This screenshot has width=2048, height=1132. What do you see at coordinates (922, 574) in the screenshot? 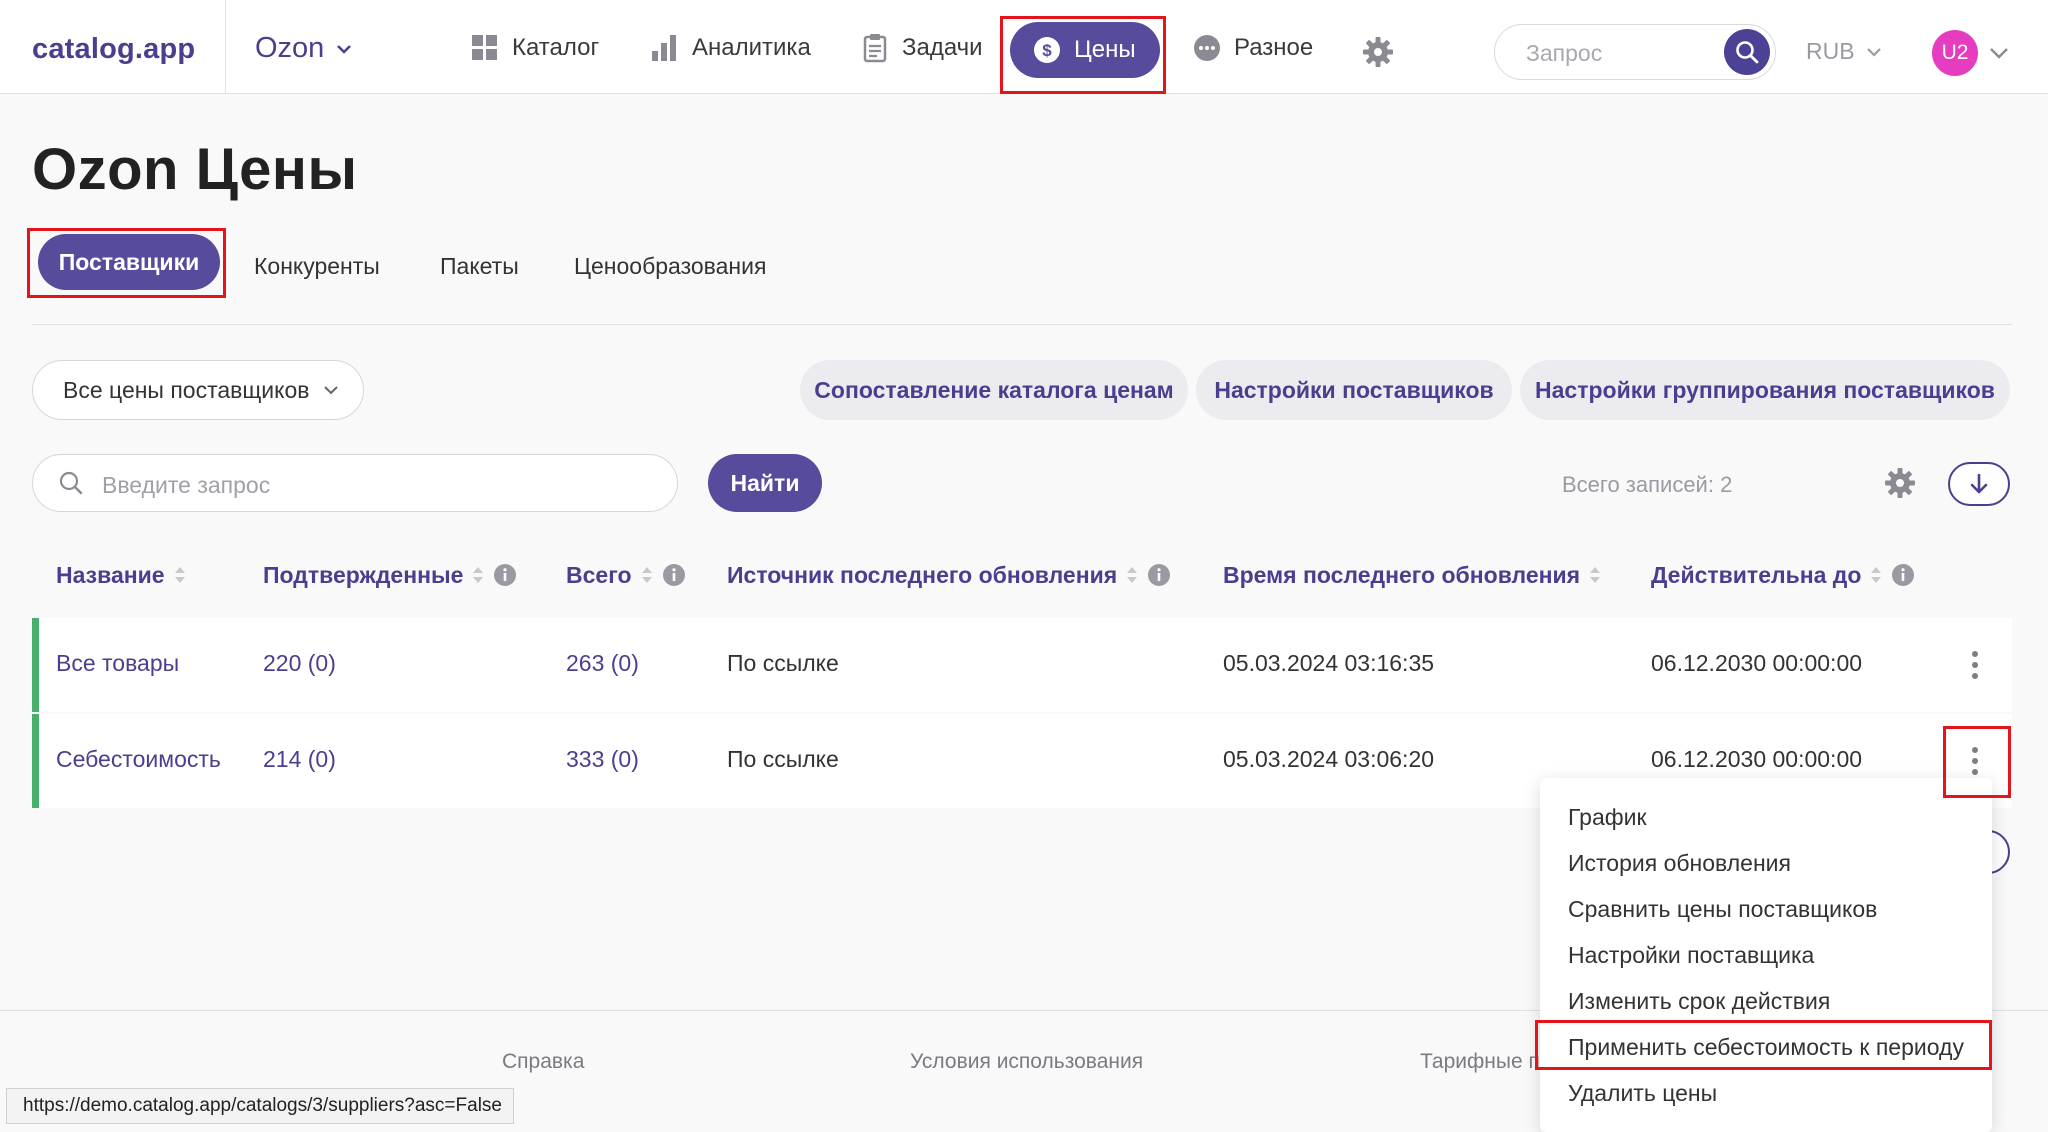
I see `column-header-source-label: Источник последнего обновления` at bounding box center [922, 574].